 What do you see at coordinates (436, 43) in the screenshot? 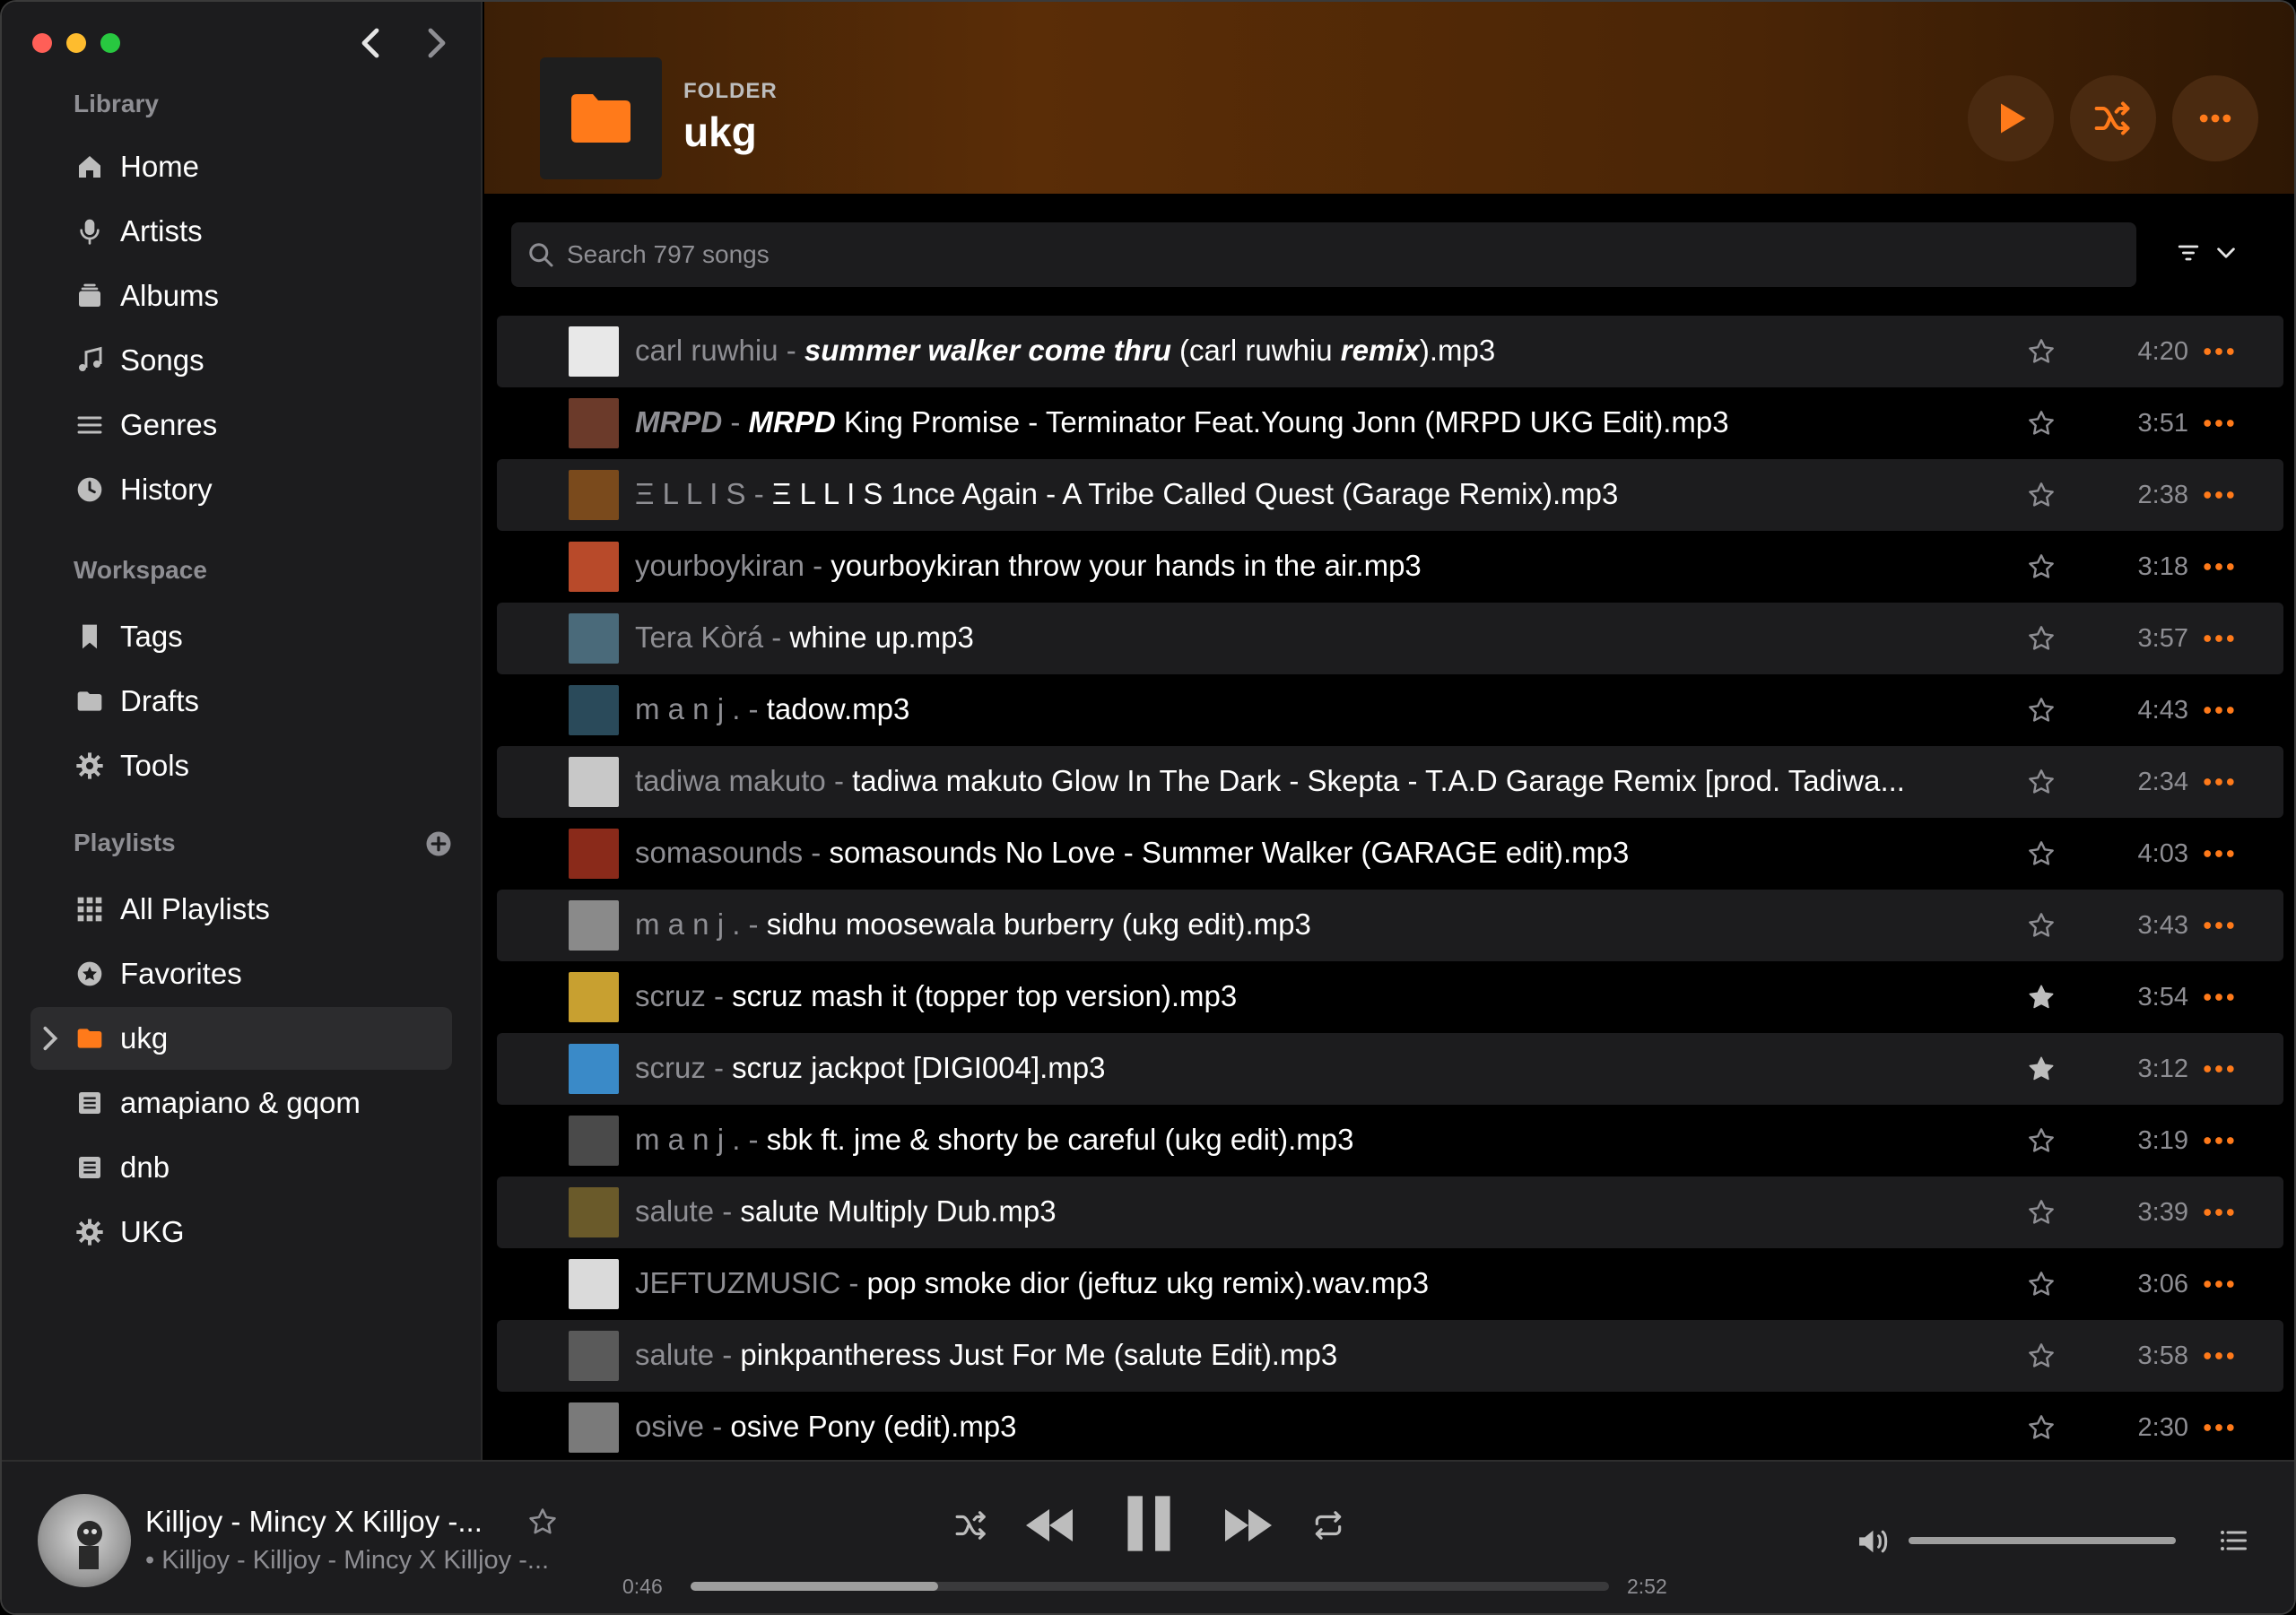
I see `forward-arrow-icon` at bounding box center [436, 43].